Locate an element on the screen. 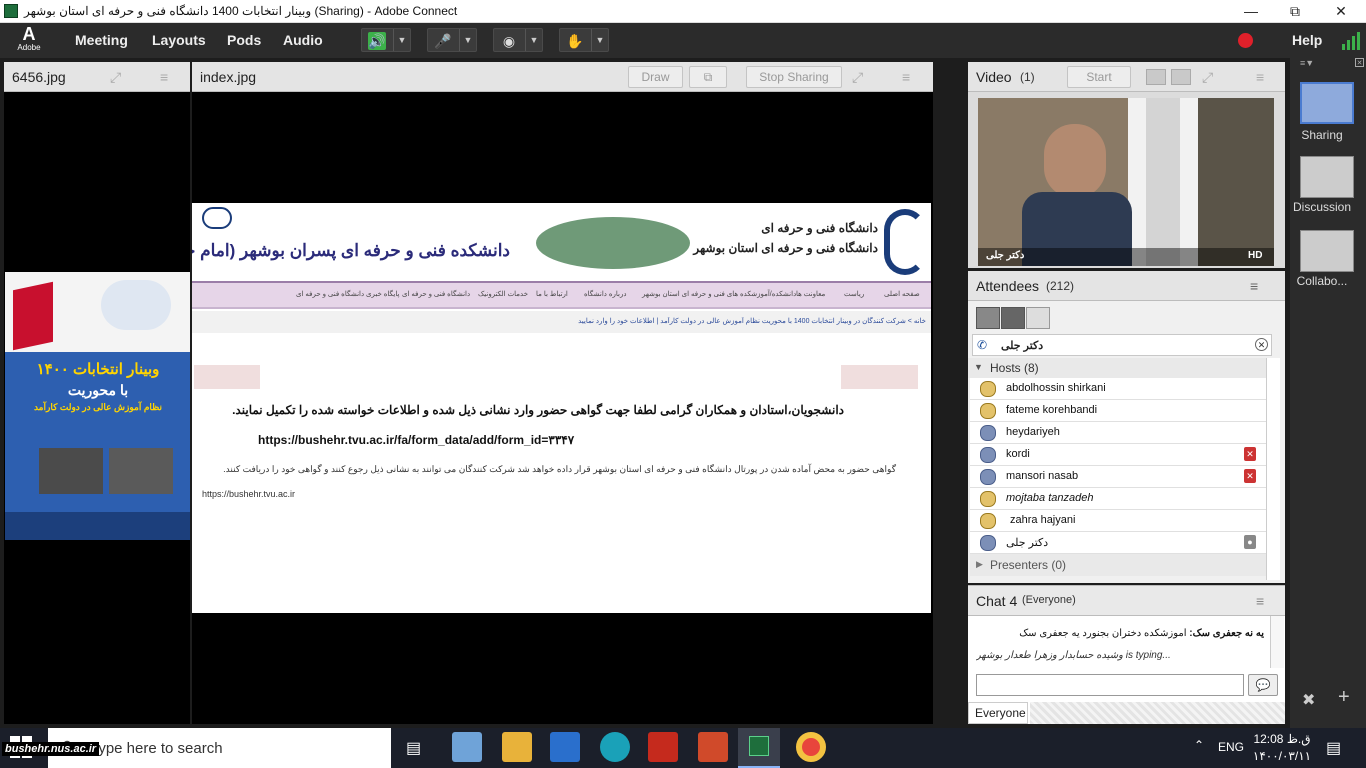 The height and width of the screenshot is (768, 1366). nav-item: پایگاه خبری دانشگاه فنی و حرفه ای is located at coordinates (347, 294).